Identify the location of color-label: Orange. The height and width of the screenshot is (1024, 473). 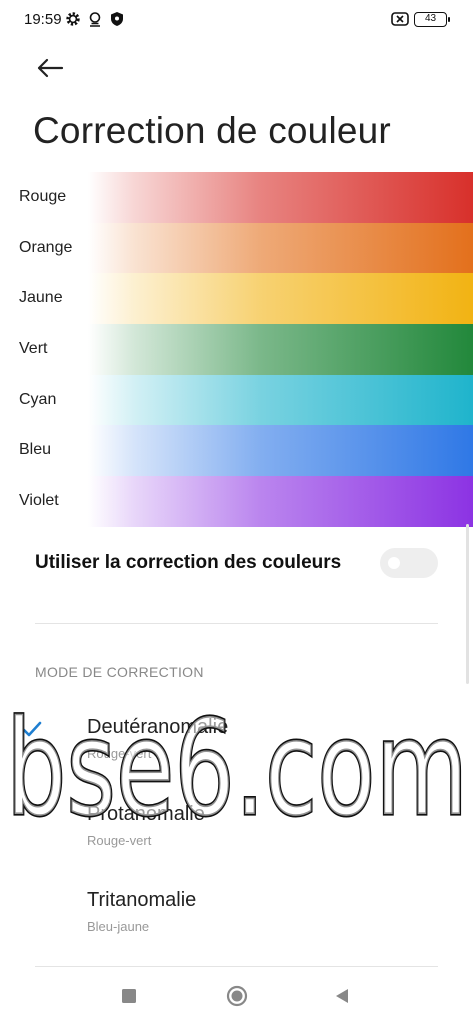
(46, 247).